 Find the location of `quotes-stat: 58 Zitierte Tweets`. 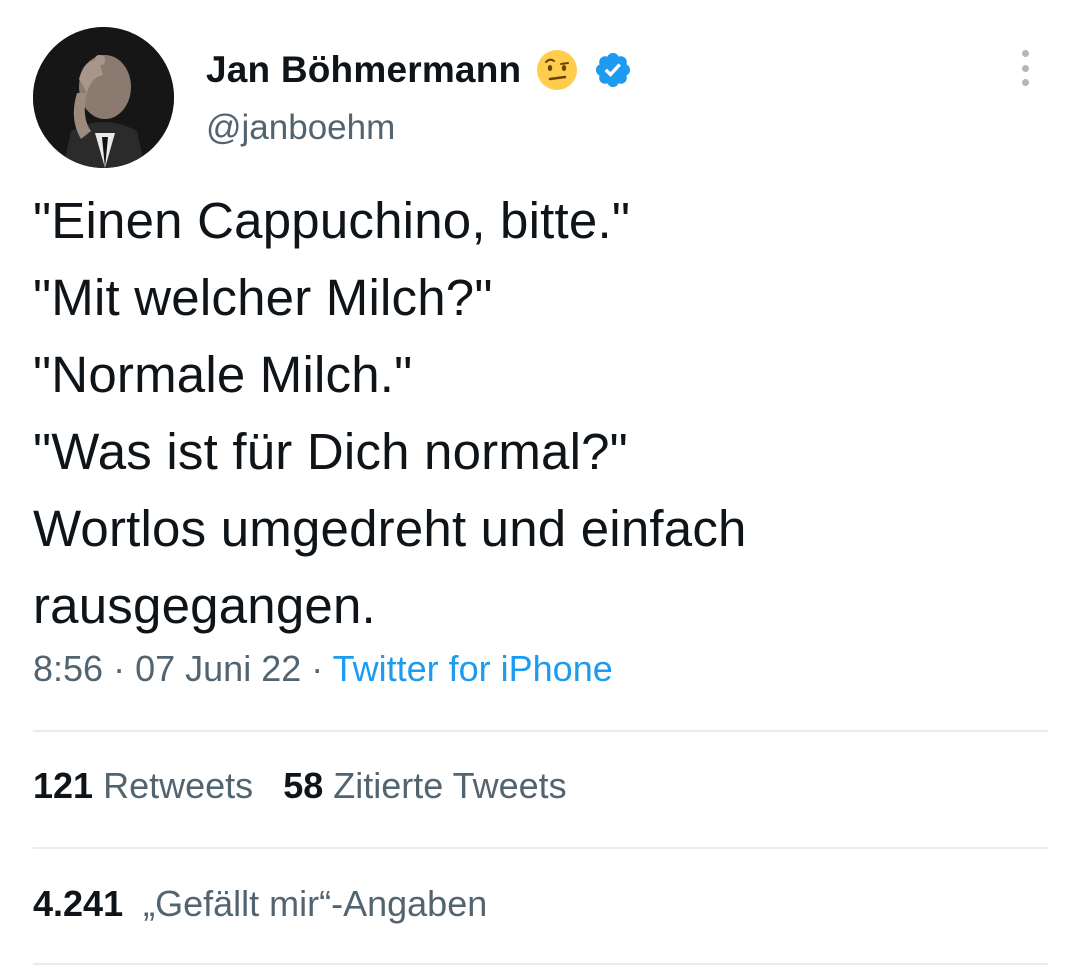

quotes-stat: 58 Zitierte Tweets is located at coordinates (424, 785).